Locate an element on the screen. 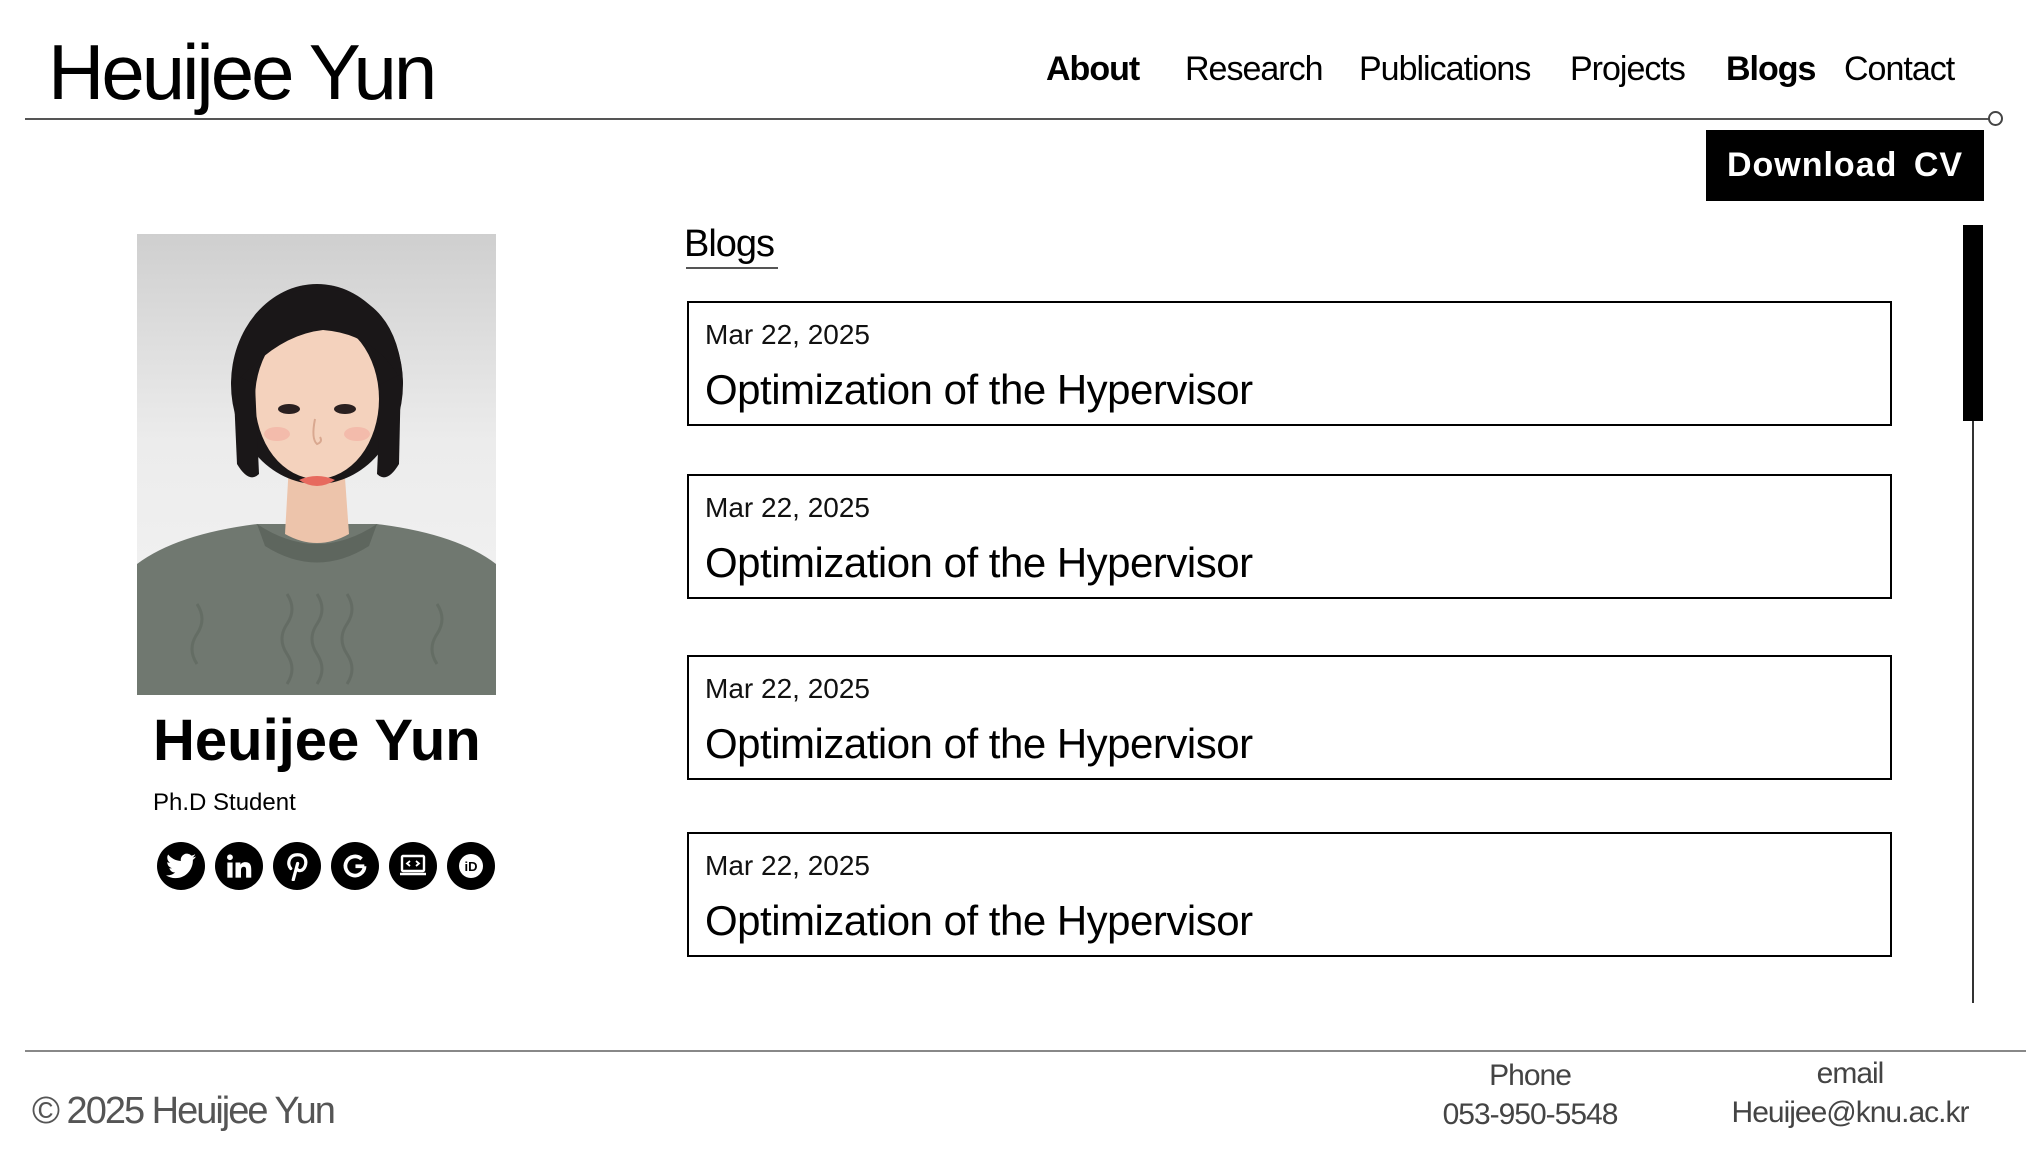 This screenshot has width=2026, height=1155. phone-value: 053-950-5548 is located at coordinates (1530, 1115).